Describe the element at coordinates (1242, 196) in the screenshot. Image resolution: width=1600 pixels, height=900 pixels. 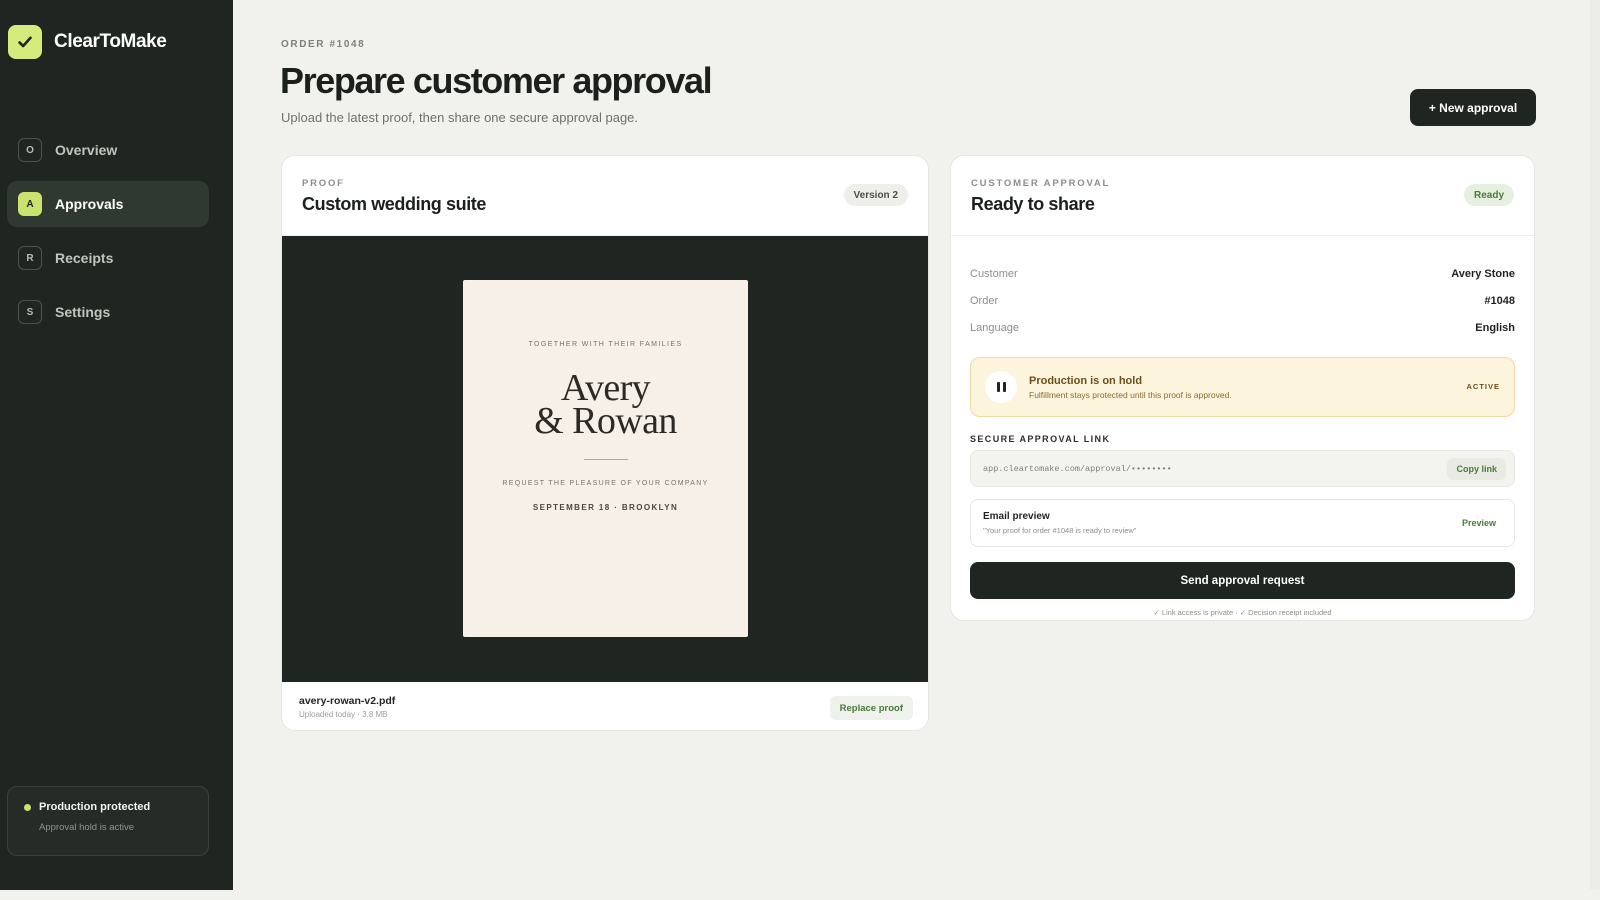
I see `approval-card-header: CUSTOMER APPROVAL Ready to share Ready` at that location.